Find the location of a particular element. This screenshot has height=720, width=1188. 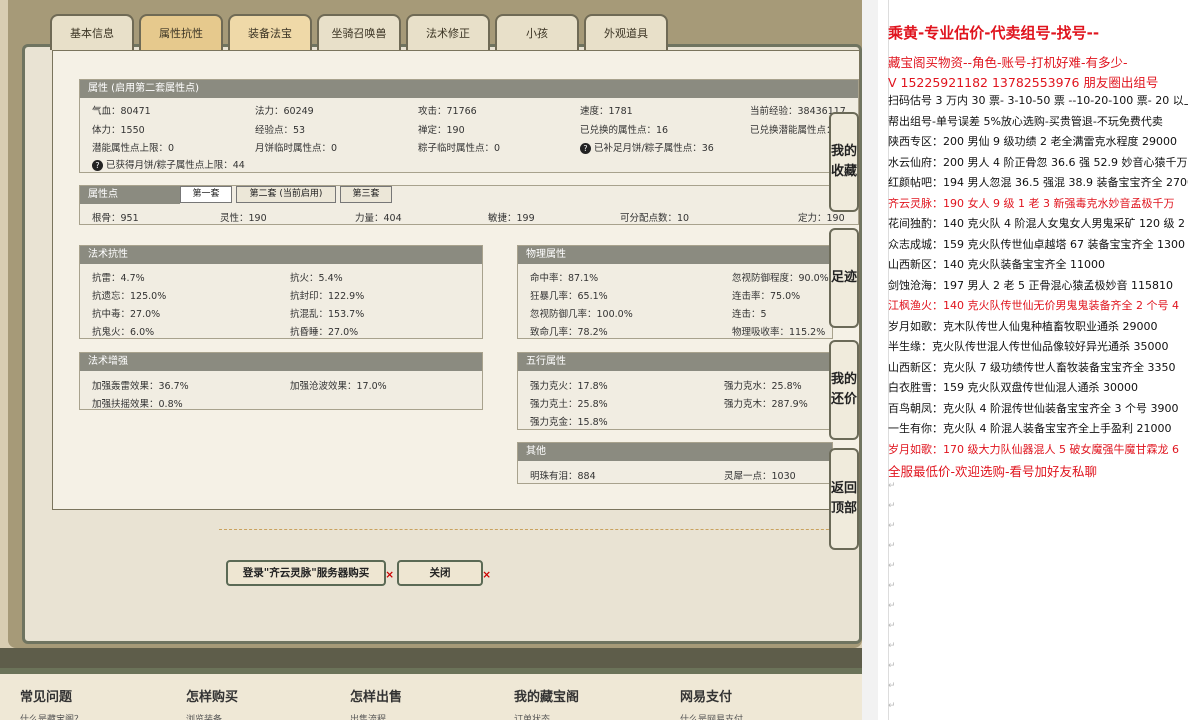

divider is located at coordinates (539, 529).